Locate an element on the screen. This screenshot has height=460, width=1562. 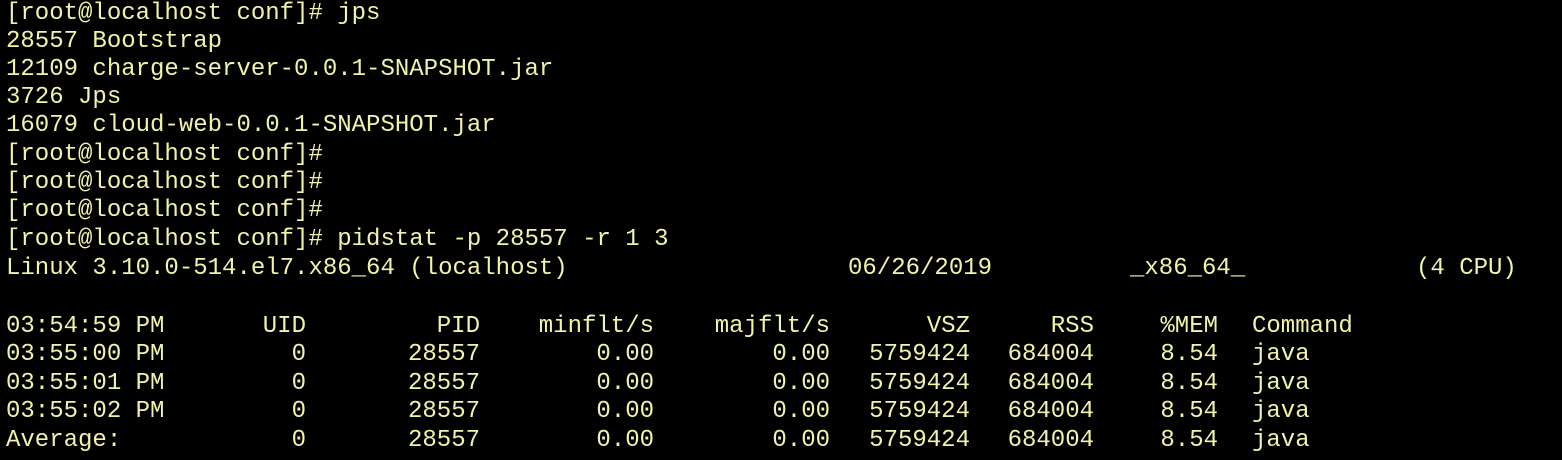
cell-time: 03:55:01 PM is located at coordinates (85, 383).